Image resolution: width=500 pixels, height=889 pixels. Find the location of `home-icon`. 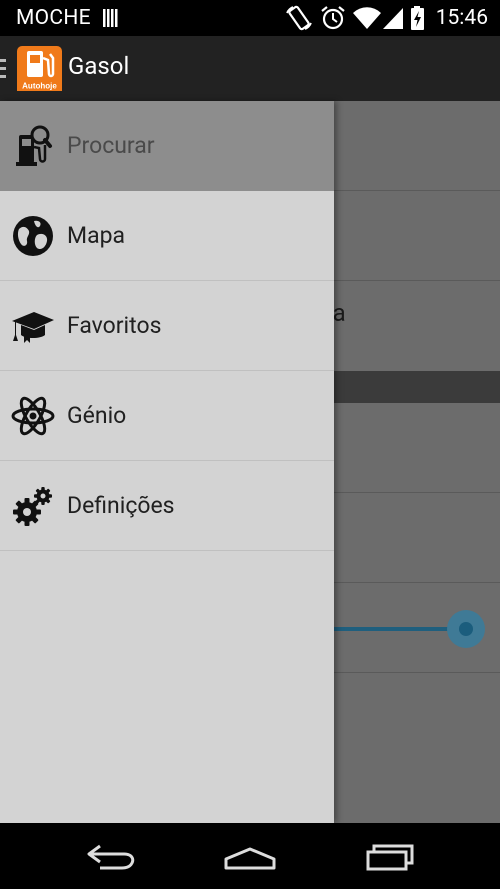

home-icon is located at coordinates (250, 857).